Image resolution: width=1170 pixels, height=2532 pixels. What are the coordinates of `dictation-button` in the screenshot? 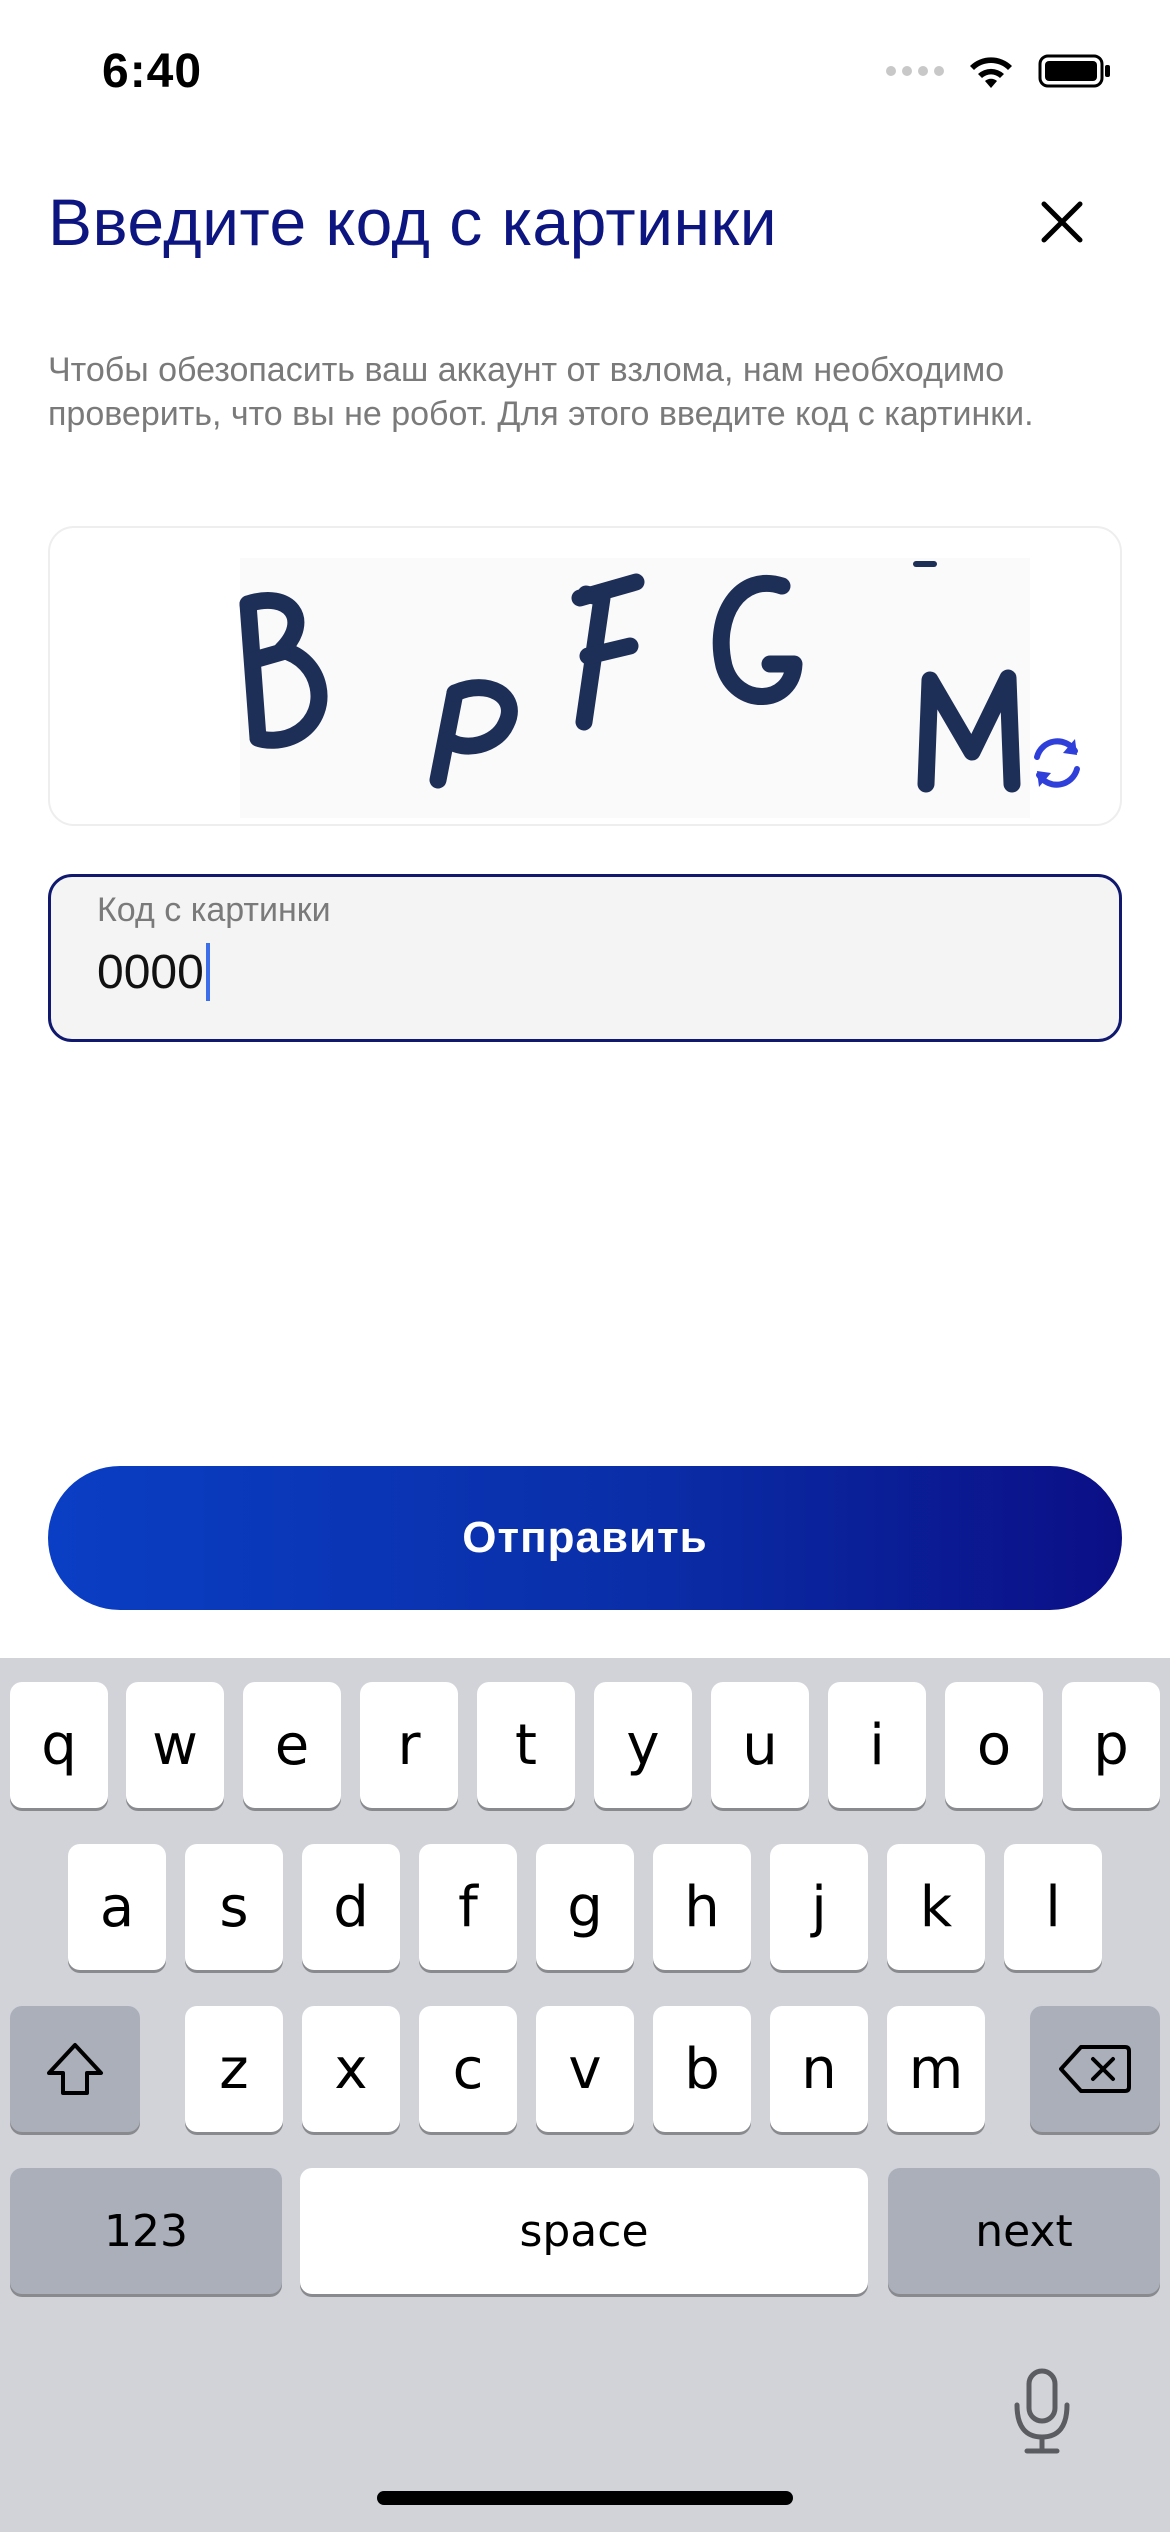 It's located at (1042, 2412).